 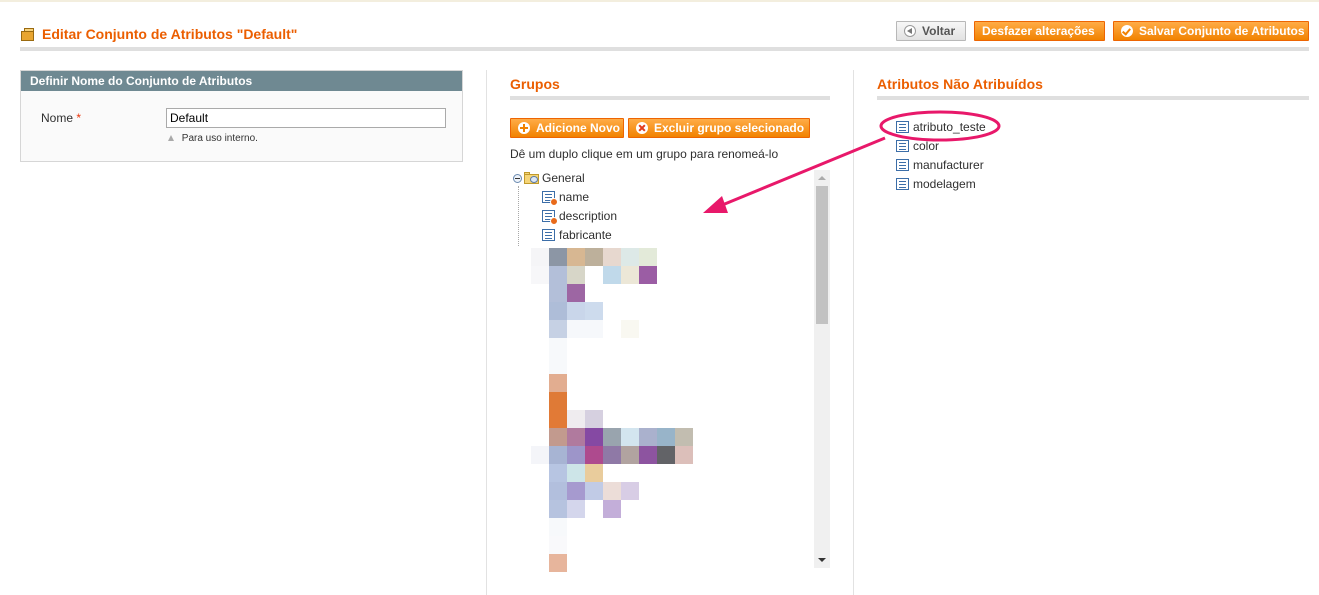 I want to click on scroll-up-arrow-icon, so click(x=822, y=178).